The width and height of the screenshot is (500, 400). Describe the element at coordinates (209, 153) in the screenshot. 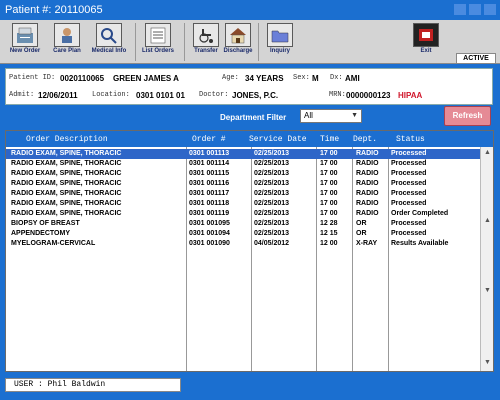

I see `cell-order-number: 0301 001113` at that location.